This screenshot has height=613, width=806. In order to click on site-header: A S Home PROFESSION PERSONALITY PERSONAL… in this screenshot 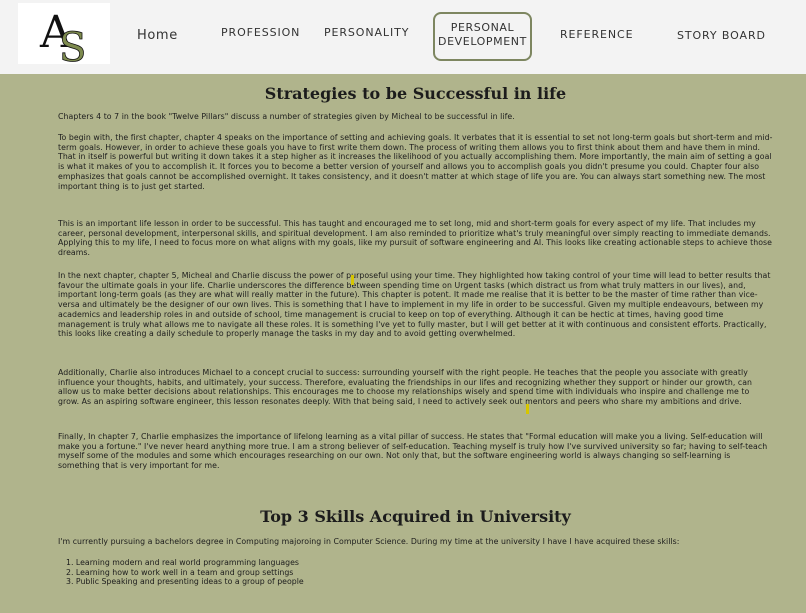, I will do `click(403, 37)`.